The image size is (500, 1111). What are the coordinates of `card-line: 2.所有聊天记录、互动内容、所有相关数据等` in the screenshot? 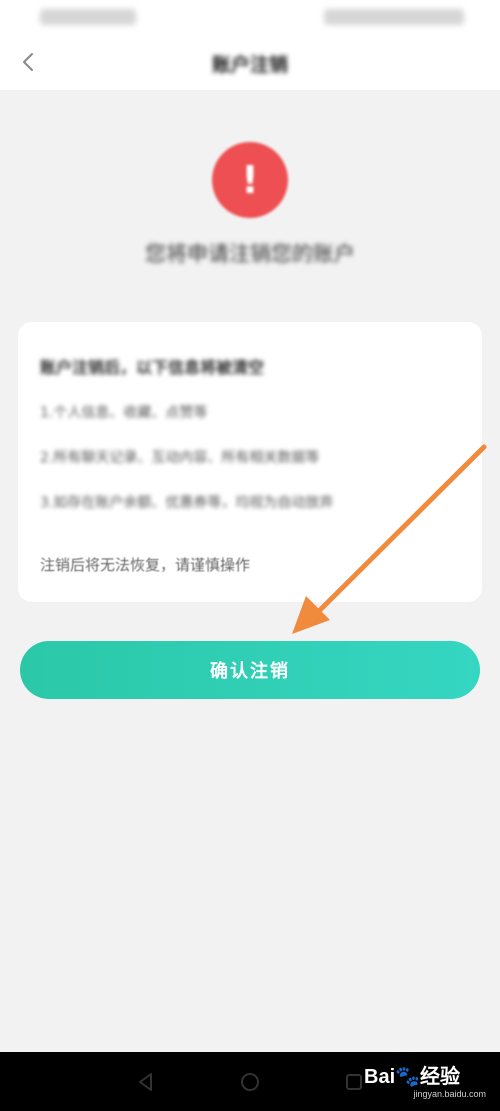 It's located at (180, 458).